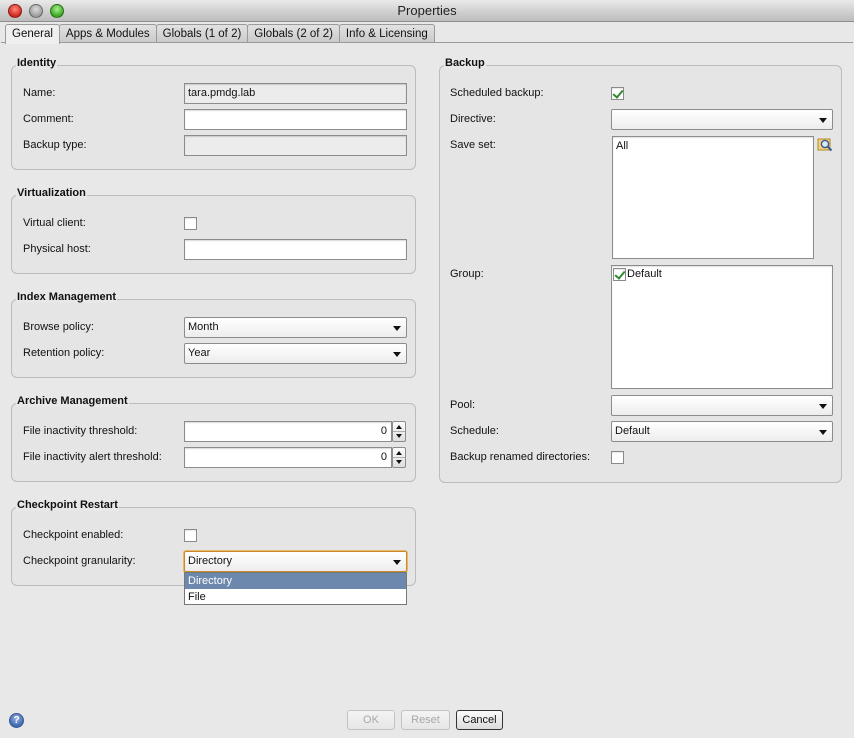 This screenshot has width=854, height=738. Describe the element at coordinates (288, 457) in the screenshot. I see `inactivity-alert-field: 0` at that location.